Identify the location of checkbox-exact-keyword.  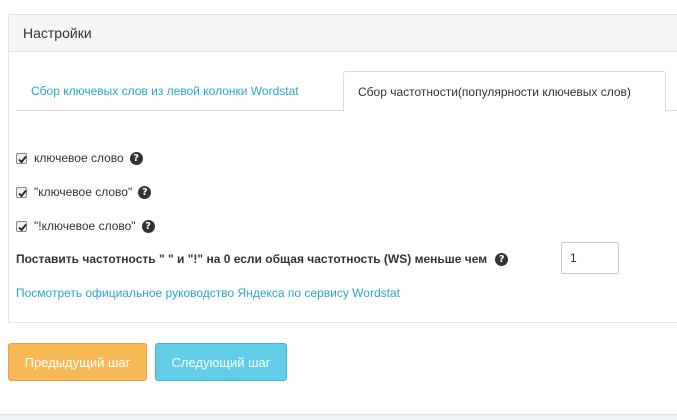
(21, 226).